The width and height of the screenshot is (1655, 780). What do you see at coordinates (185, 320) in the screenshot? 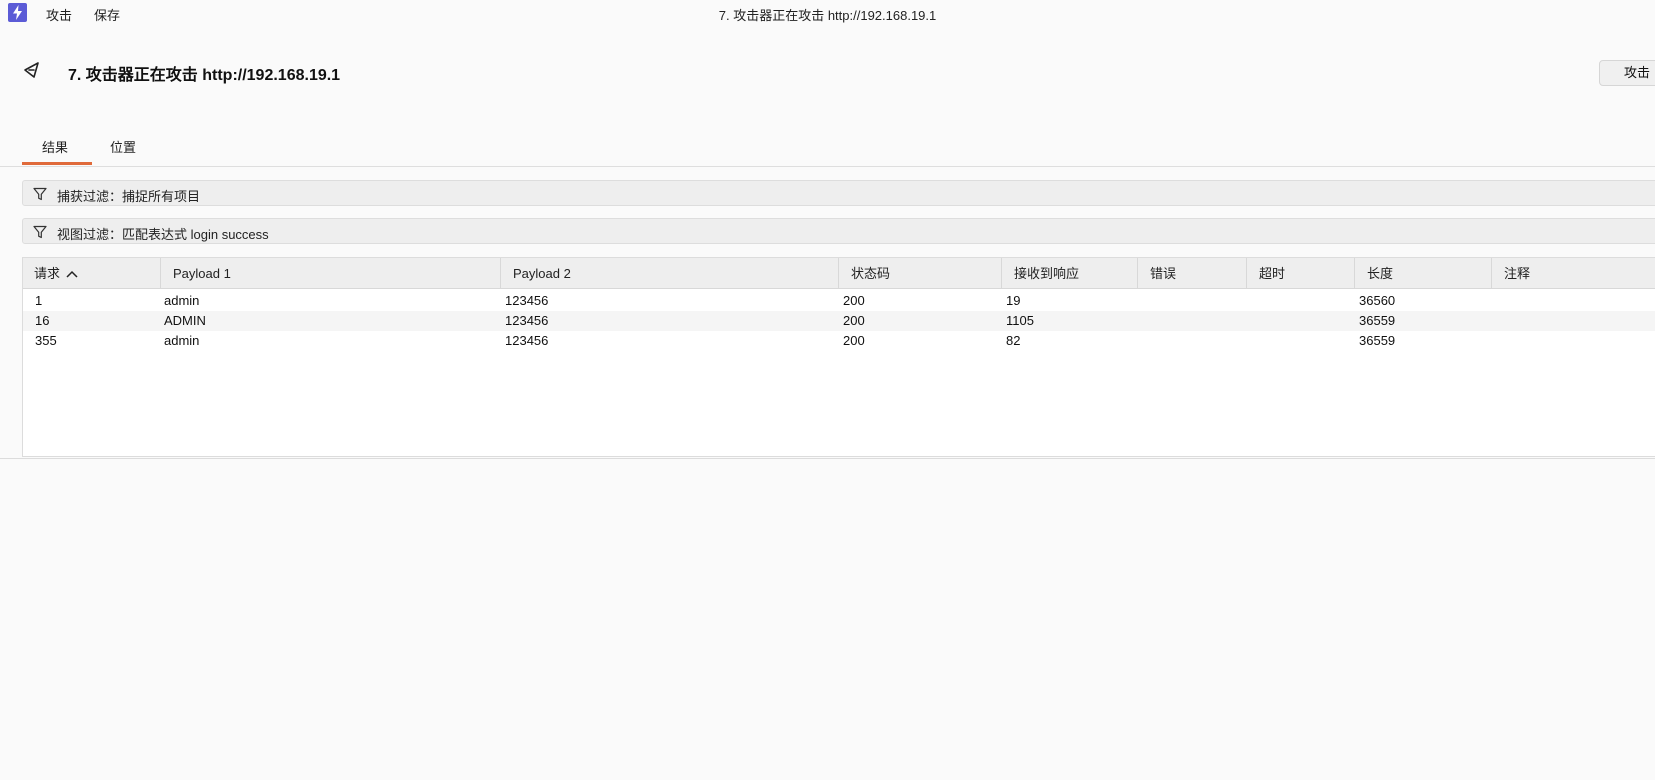
I see `cell-payload1: ADMIN` at bounding box center [185, 320].